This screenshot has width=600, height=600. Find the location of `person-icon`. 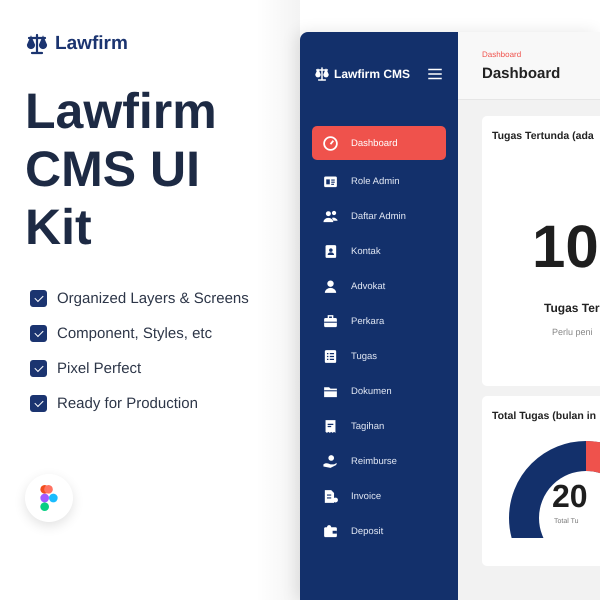

person-icon is located at coordinates (330, 286).